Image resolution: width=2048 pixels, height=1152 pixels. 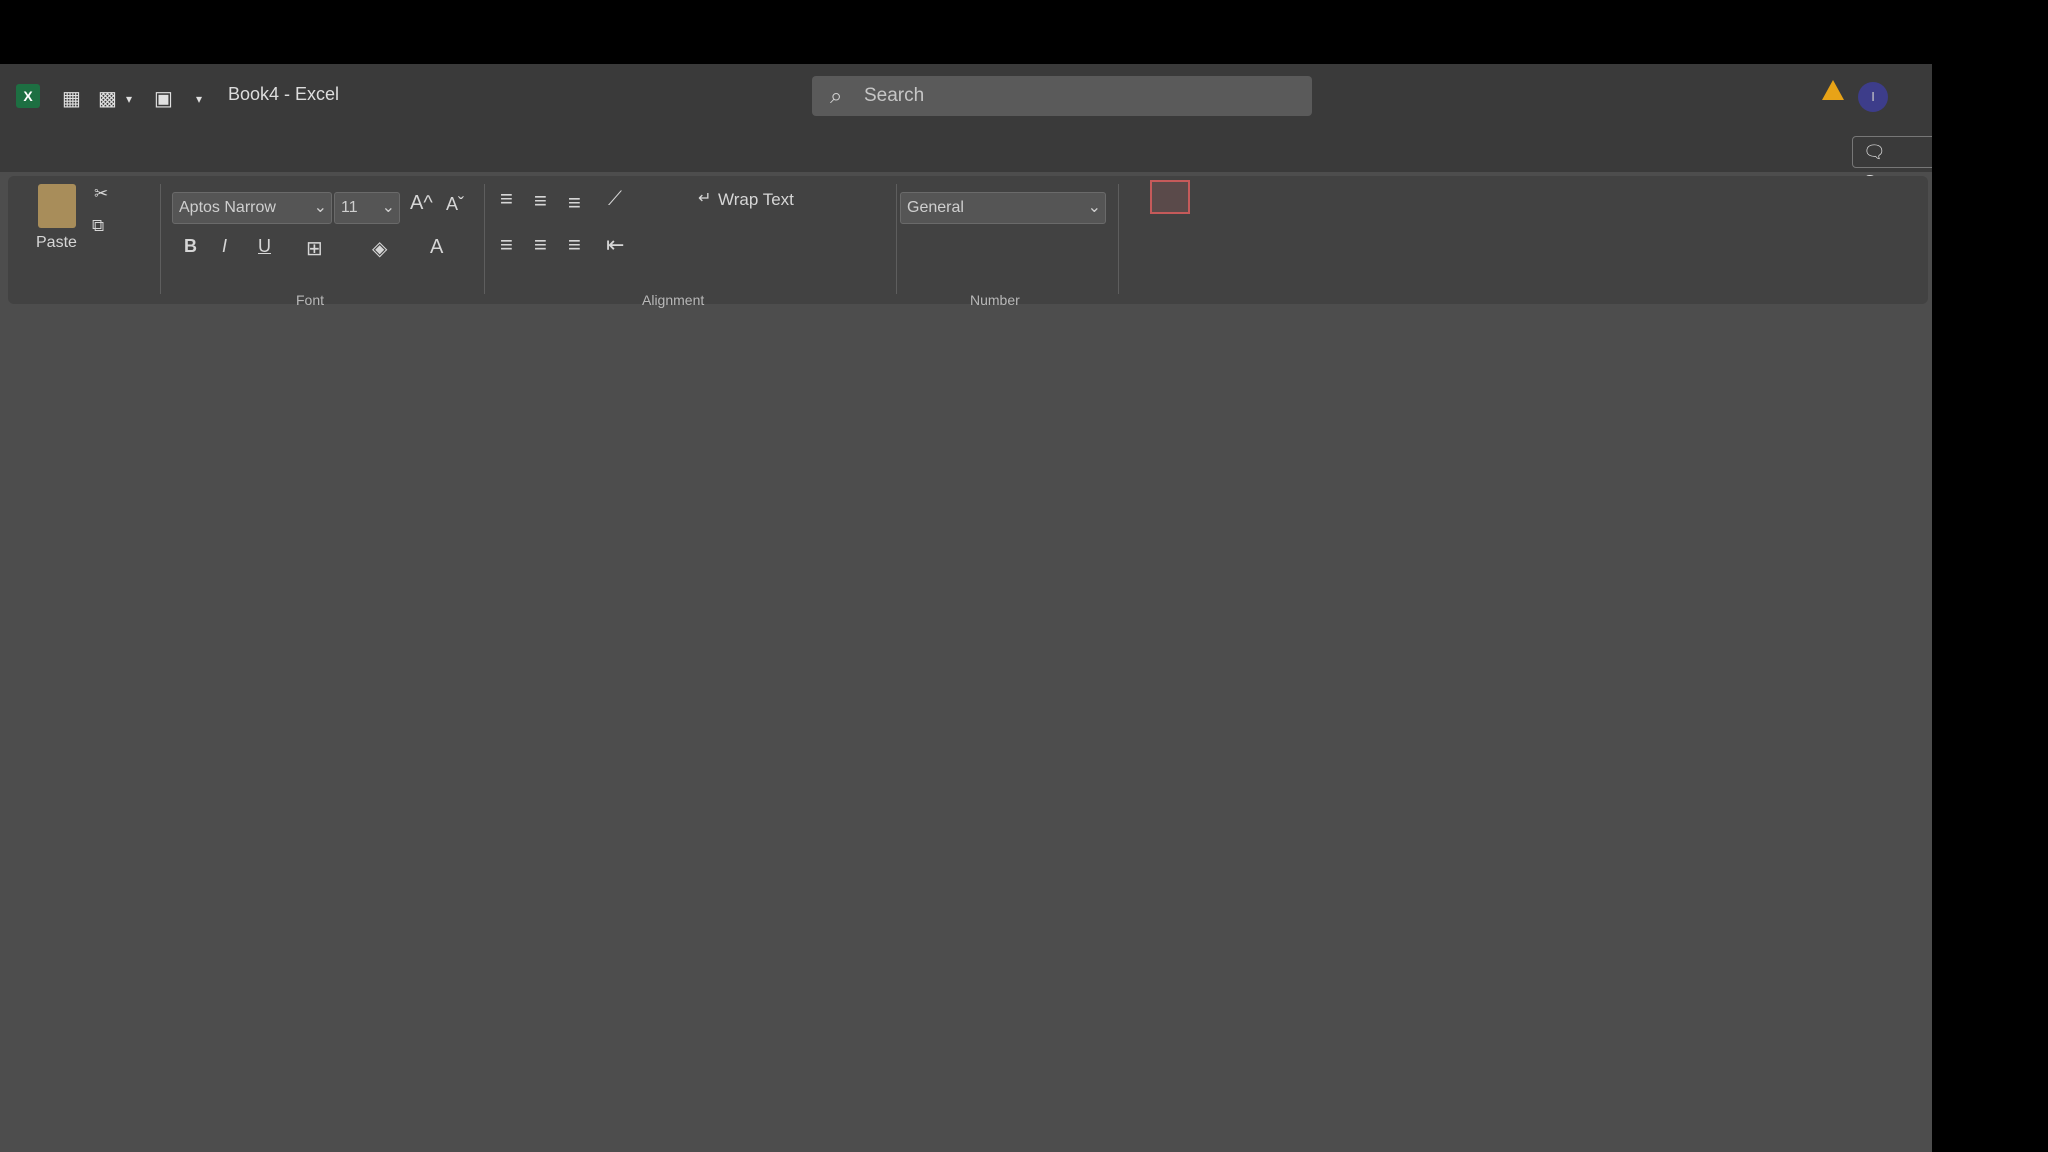 What do you see at coordinates (129, 99) in the screenshot?
I see `chevron-down-icon: ▾` at bounding box center [129, 99].